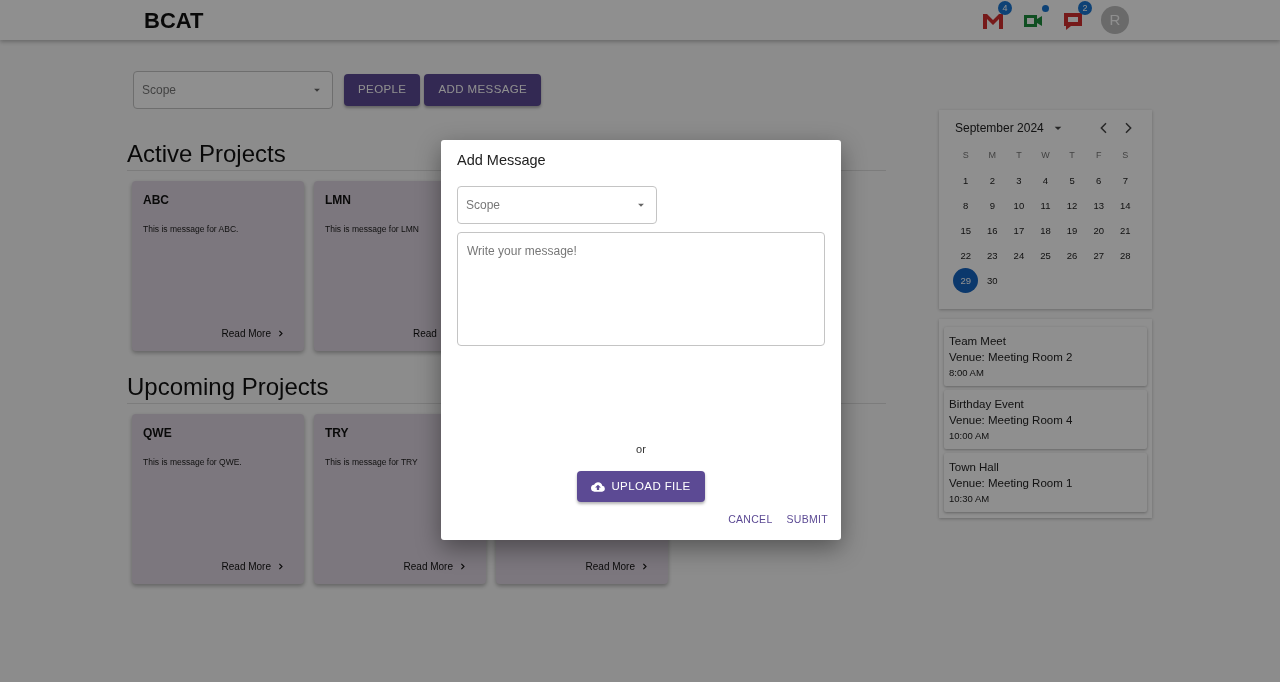  What do you see at coordinates (382, 90) in the screenshot?
I see `action-button: PEOPLE` at bounding box center [382, 90].